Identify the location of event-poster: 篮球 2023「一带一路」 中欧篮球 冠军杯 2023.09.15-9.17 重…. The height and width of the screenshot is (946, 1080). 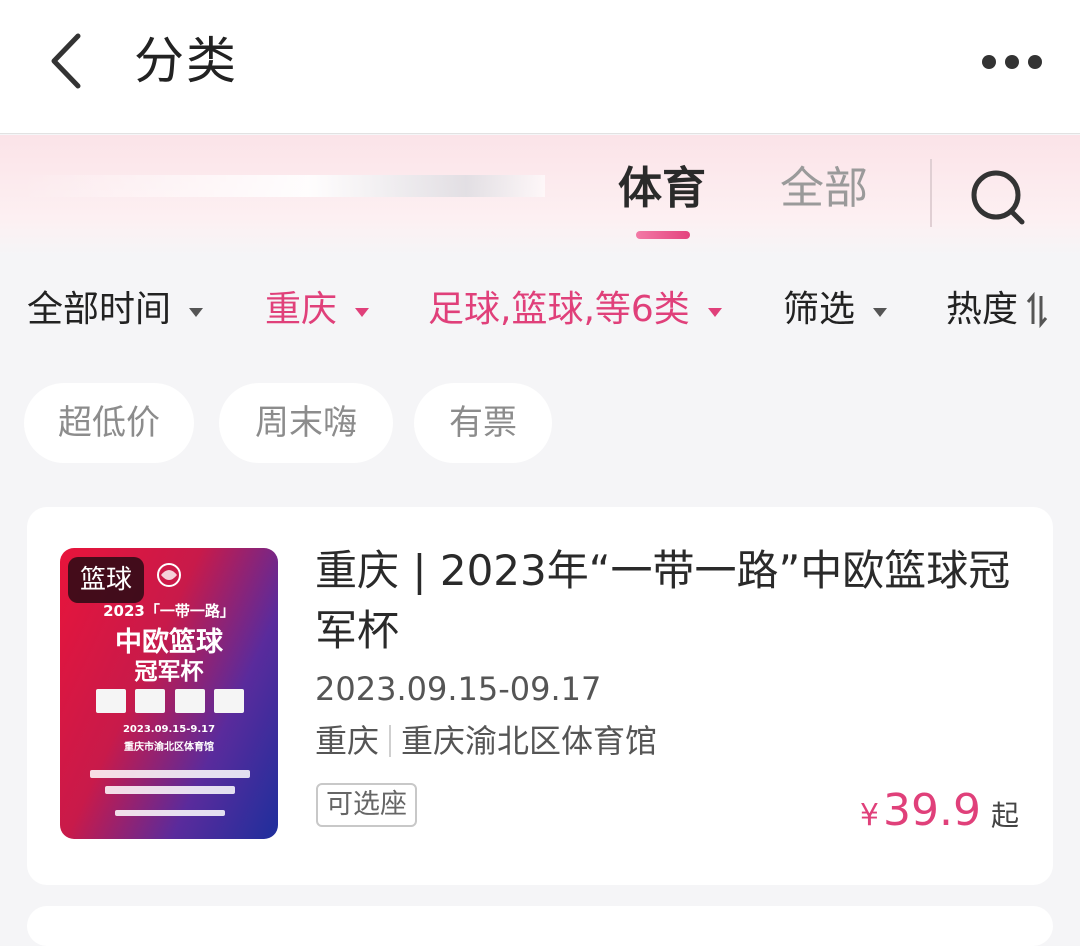
(169, 693).